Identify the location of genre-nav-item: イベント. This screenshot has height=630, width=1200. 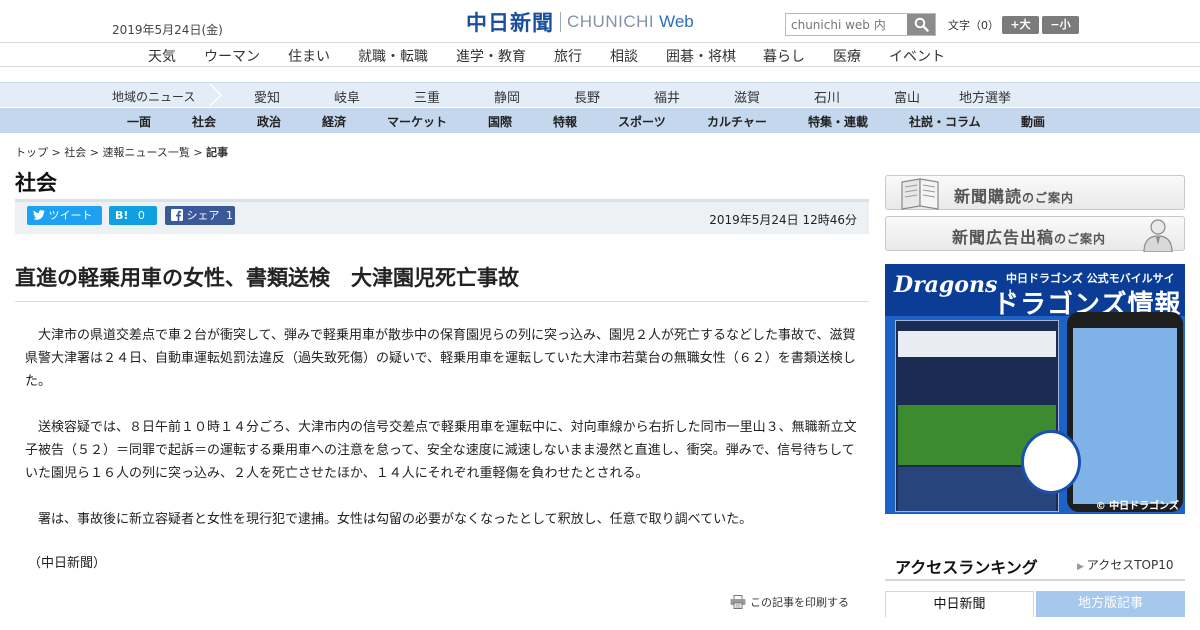
(917, 56).